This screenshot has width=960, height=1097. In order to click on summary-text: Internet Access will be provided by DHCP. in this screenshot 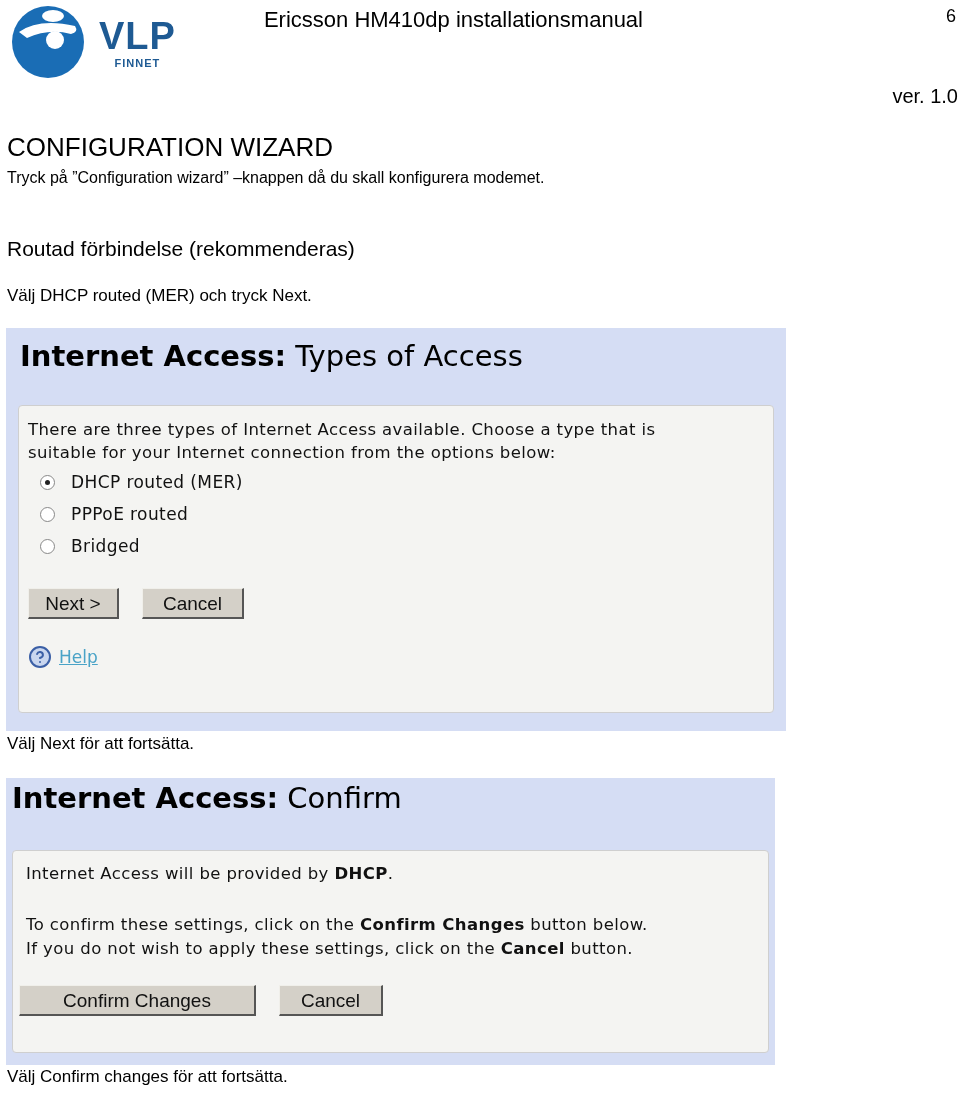, I will do `click(210, 874)`.